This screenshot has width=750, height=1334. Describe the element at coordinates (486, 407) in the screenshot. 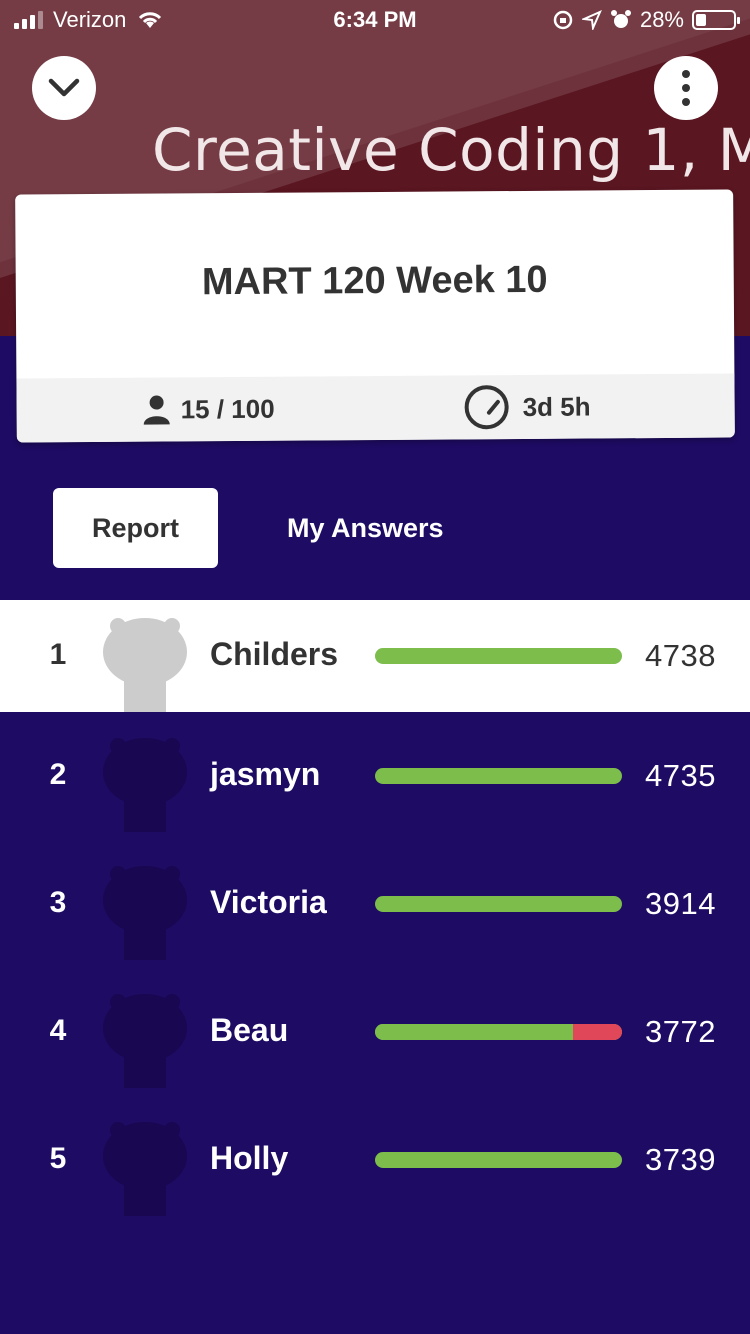

I see `timer-icon` at that location.